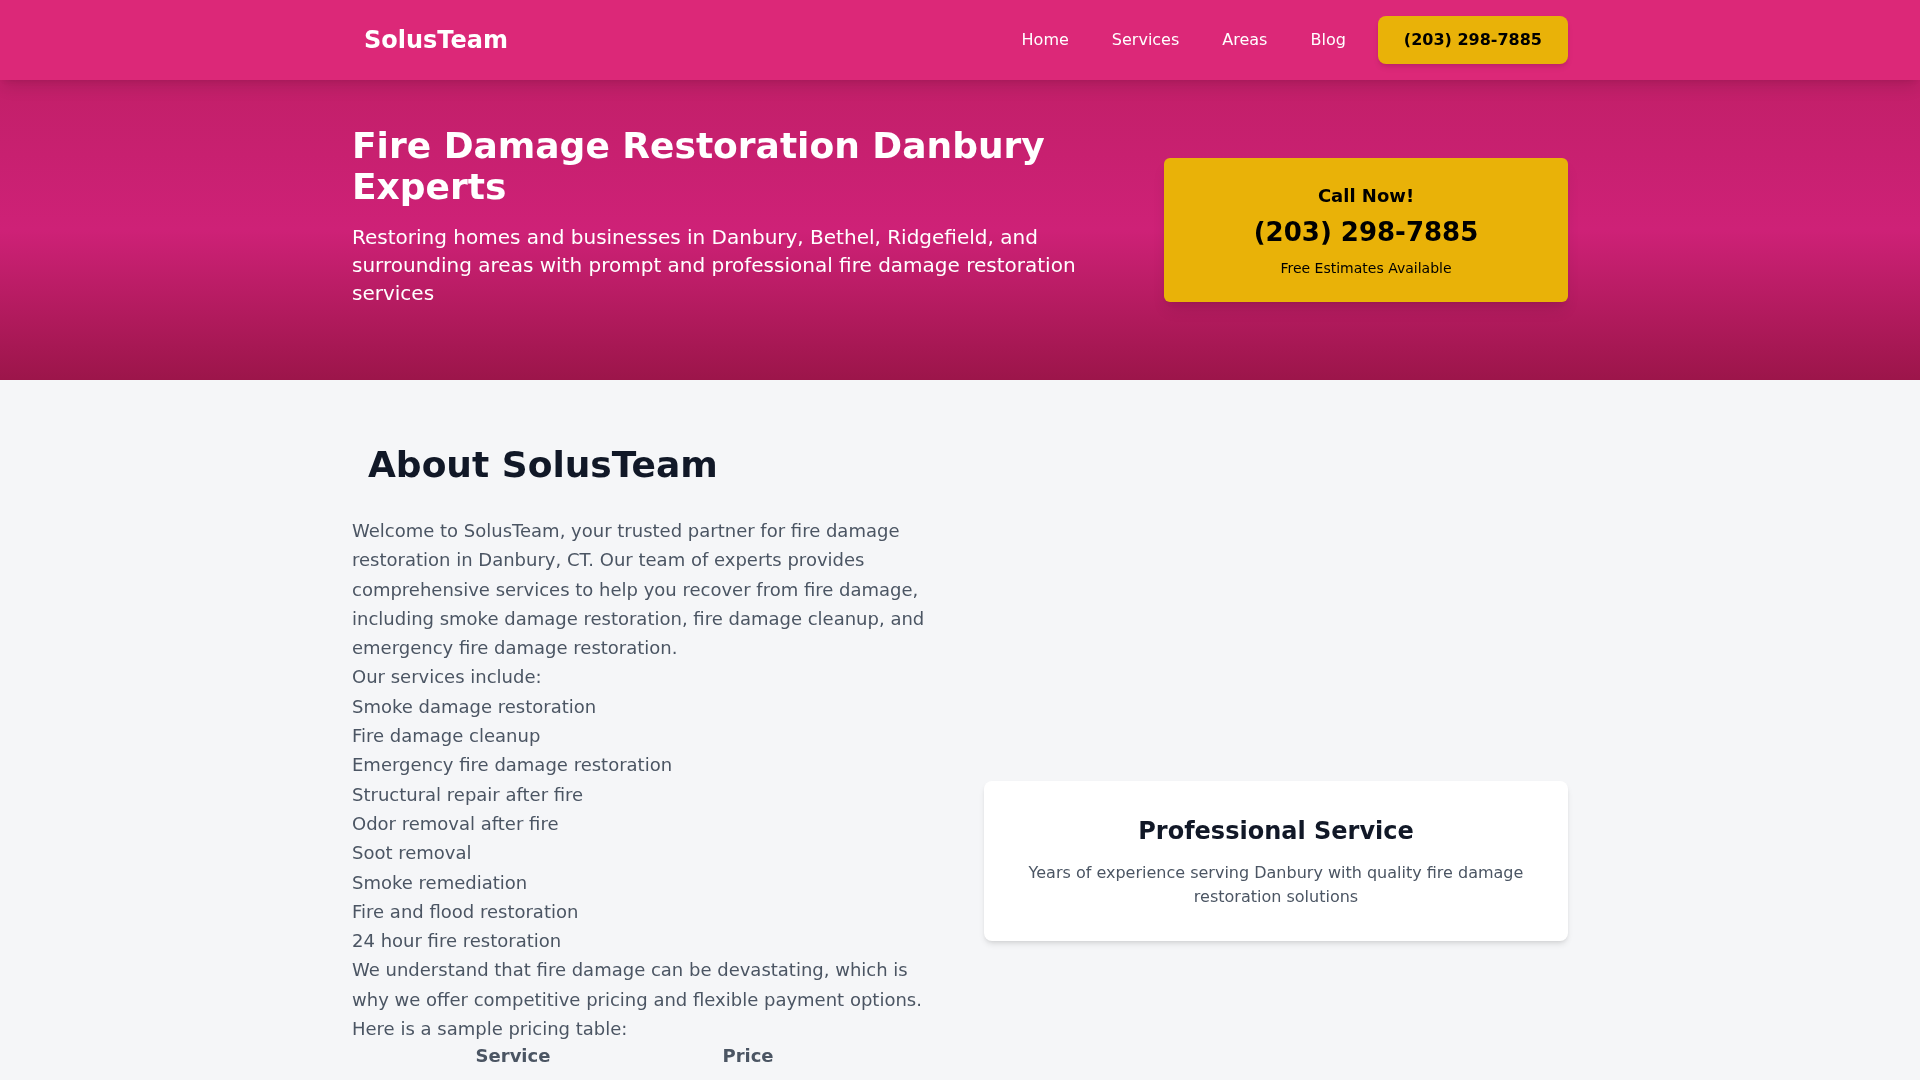 The height and width of the screenshot is (1080, 1920). I want to click on table-header: Price, so click(748, 1056).